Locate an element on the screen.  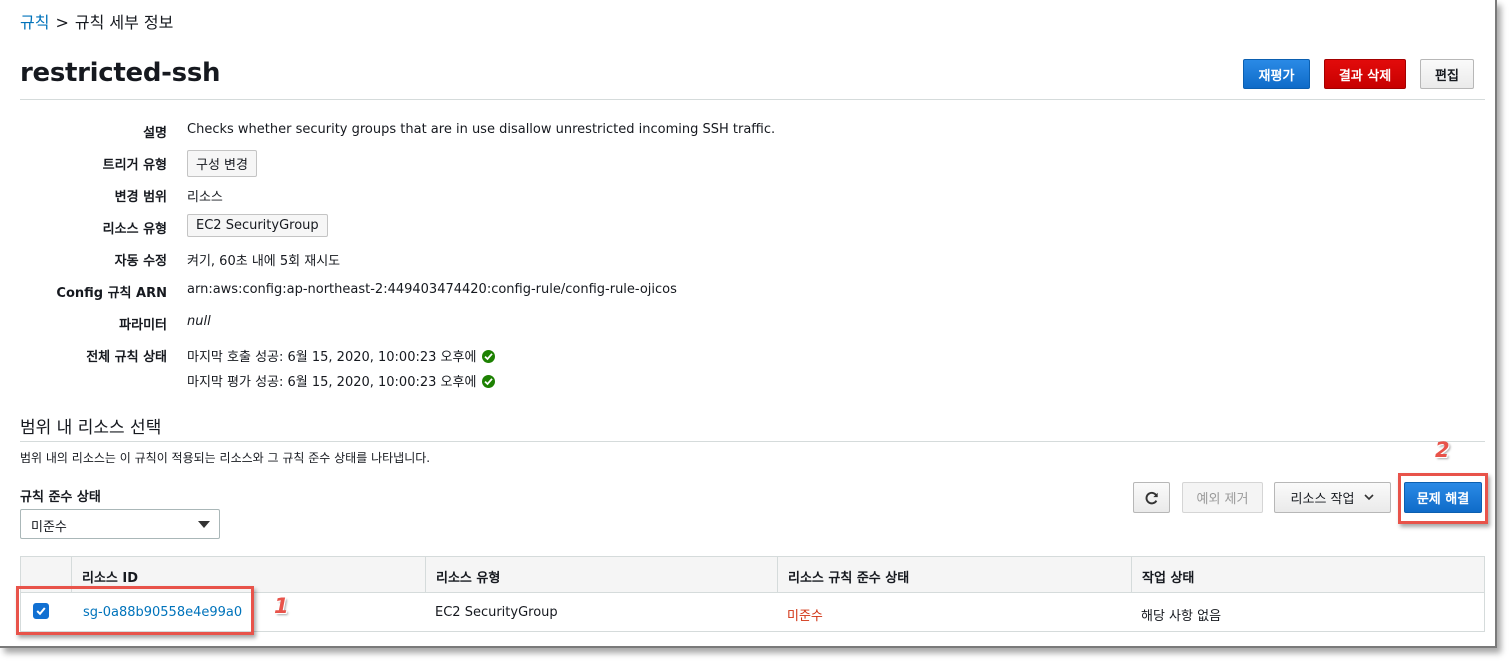
breadcrumb: 규칙 > 규칙 세부 정보 is located at coordinates (96, 21).